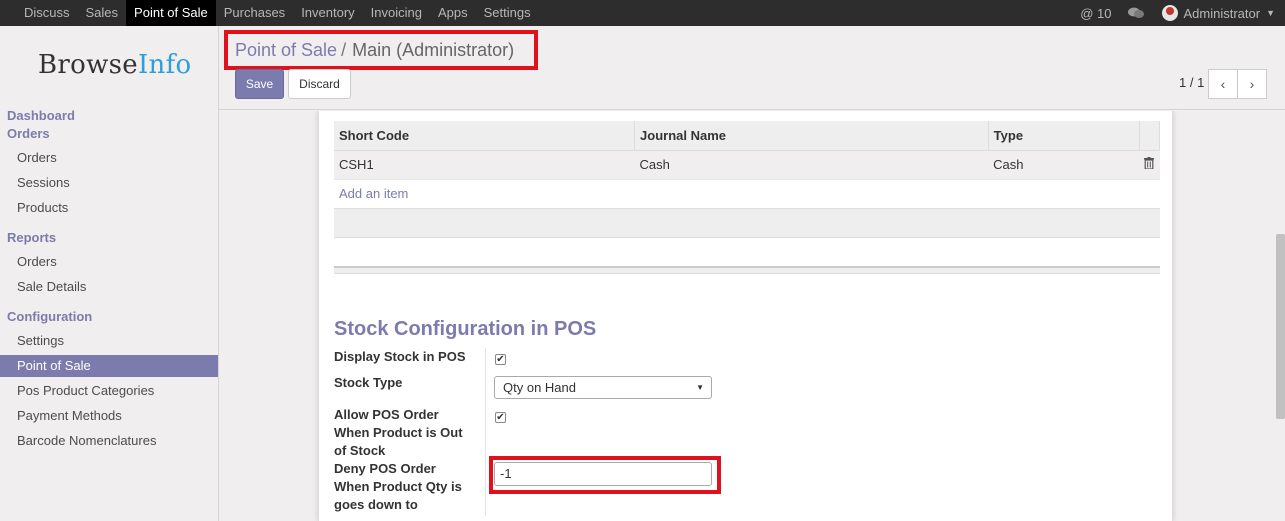 The width and height of the screenshot is (1285, 521). I want to click on highlight-box-deny-qty, so click(605, 475).